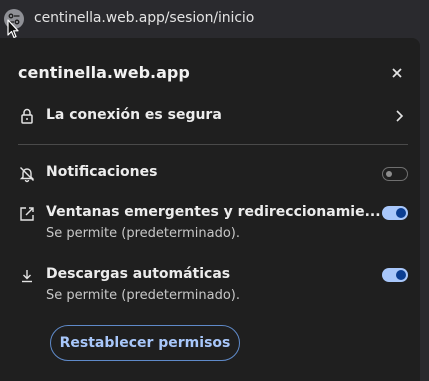 Image resolution: width=429 pixels, height=381 pixels. I want to click on connection-label: La conexión es segura, so click(134, 115).